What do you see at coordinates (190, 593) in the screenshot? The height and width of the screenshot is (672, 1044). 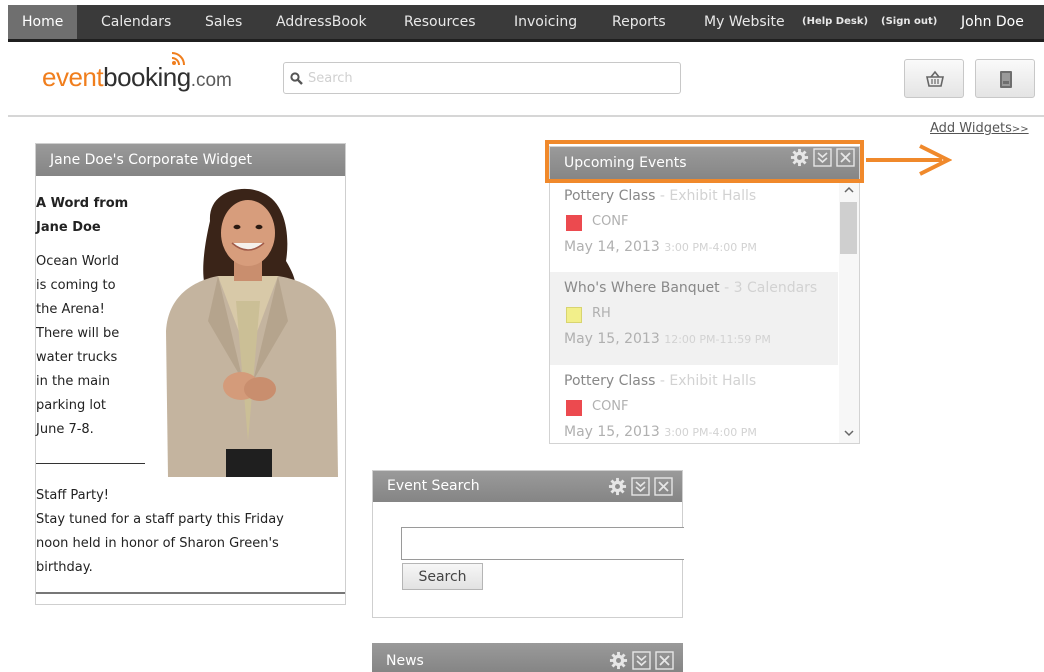 I see `widget-bottom-rule` at bounding box center [190, 593].